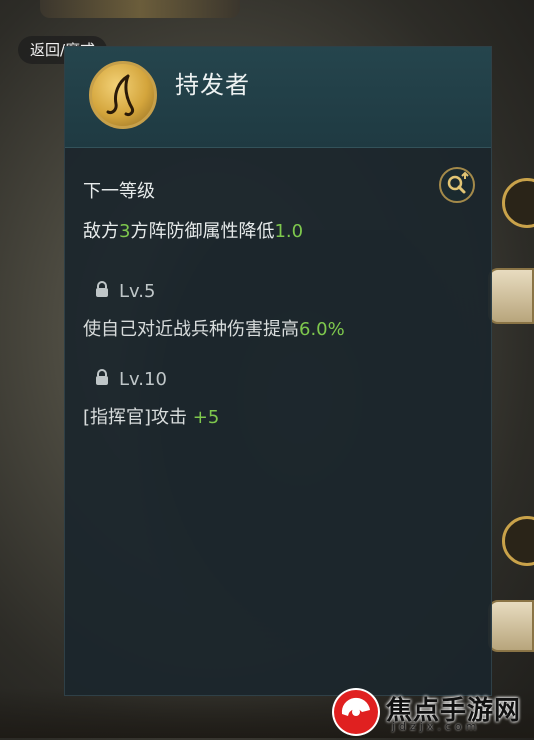 This screenshot has height=740, width=534. I want to click on level-desc-text: 使自己对近战兵种伤害提高, so click(191, 329).